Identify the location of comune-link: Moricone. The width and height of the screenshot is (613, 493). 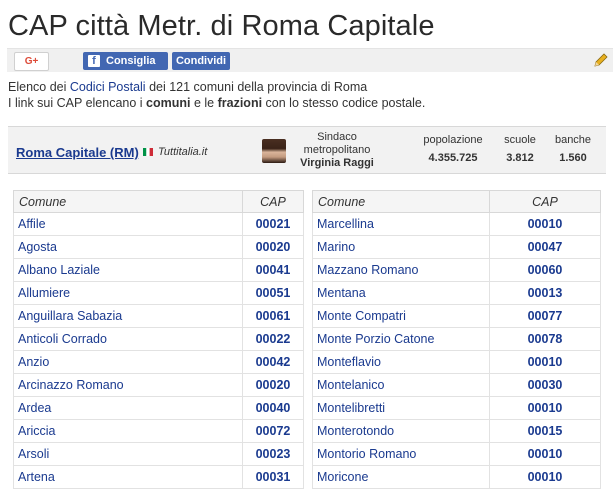
(401, 477).